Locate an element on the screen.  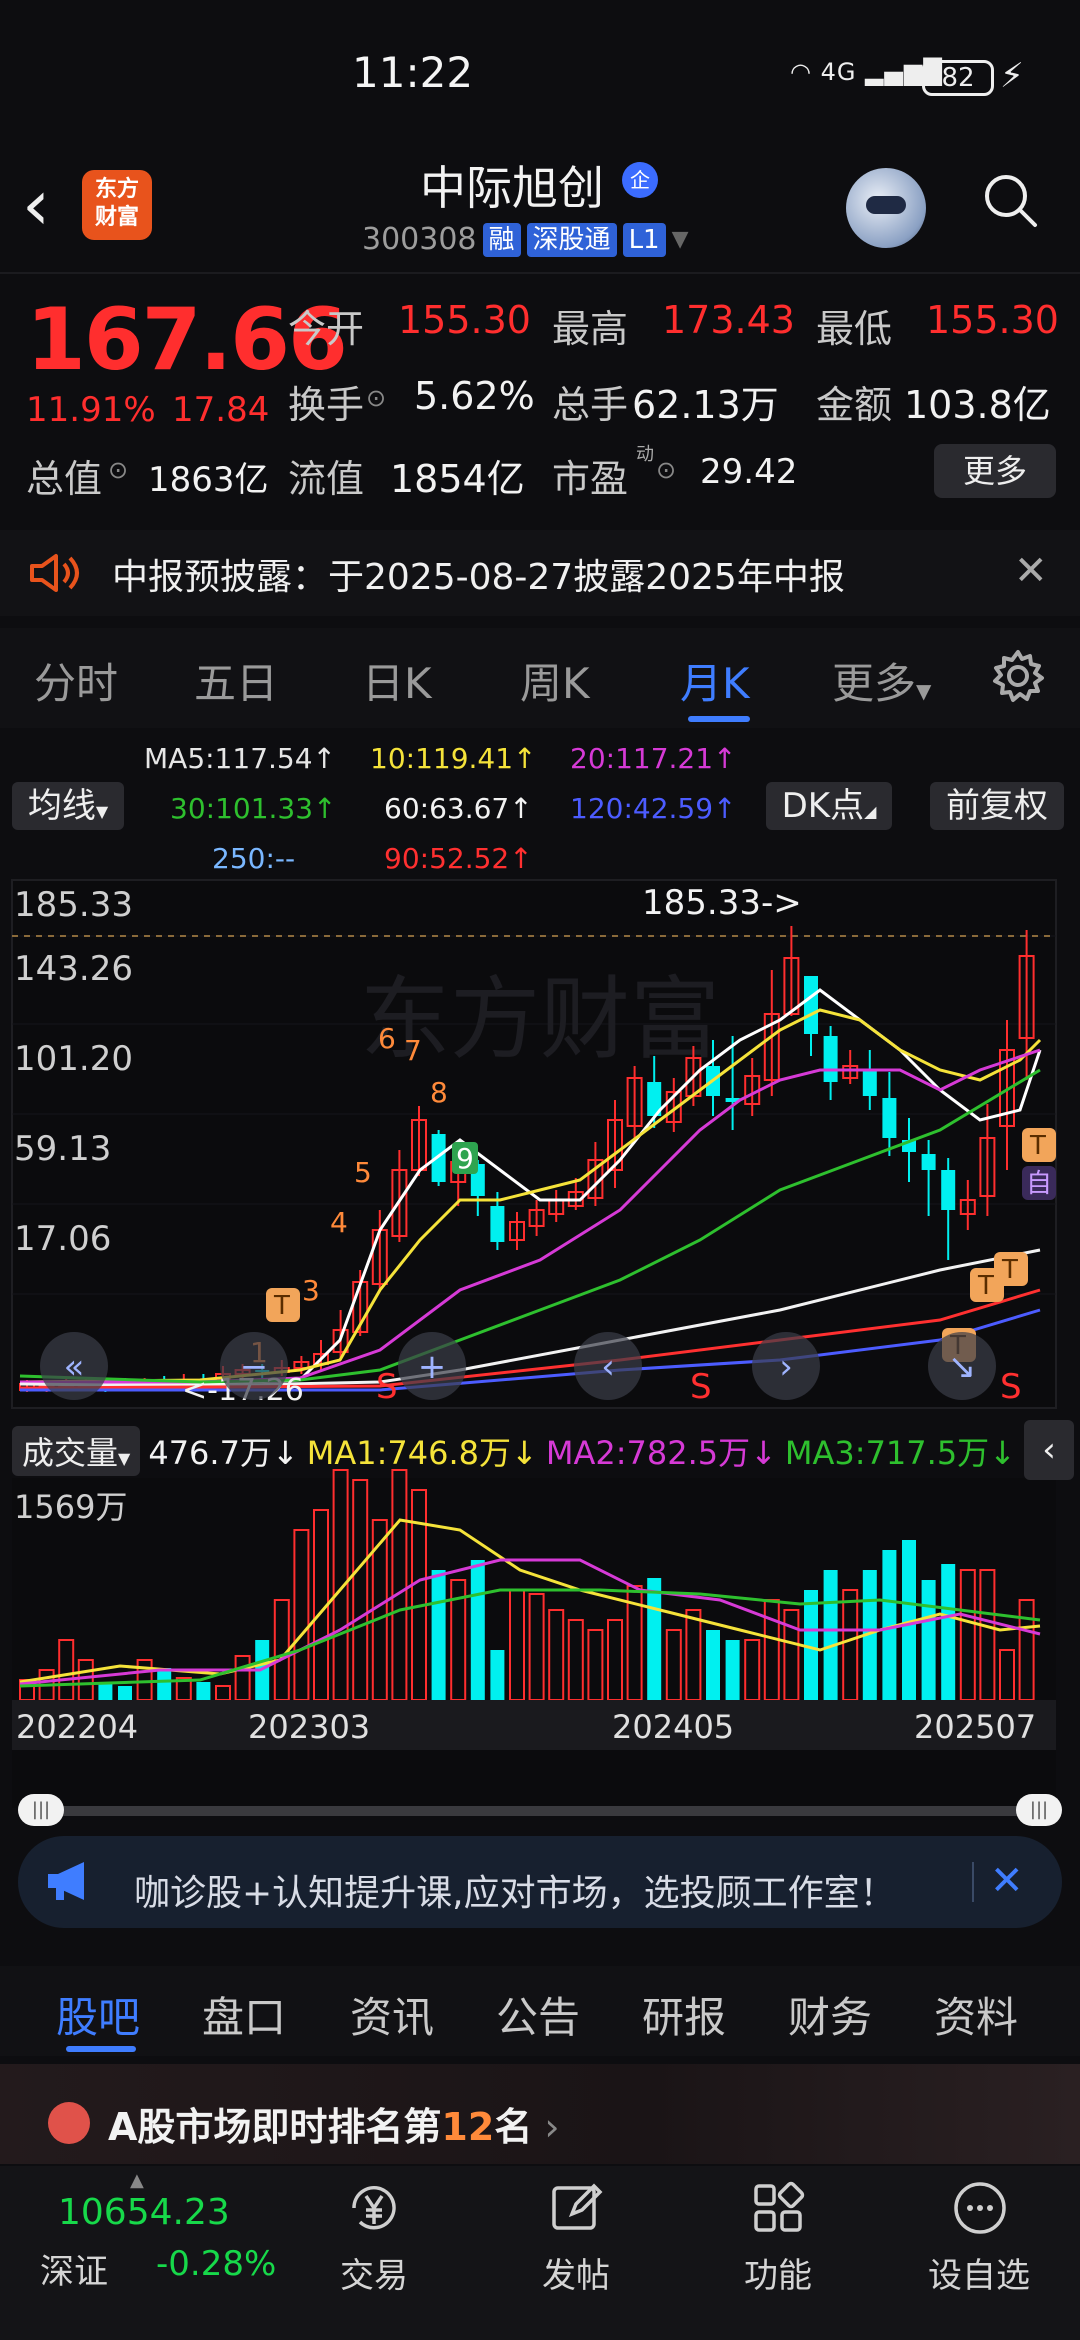
change-percent: 11.91% is located at coordinates (91, 410).